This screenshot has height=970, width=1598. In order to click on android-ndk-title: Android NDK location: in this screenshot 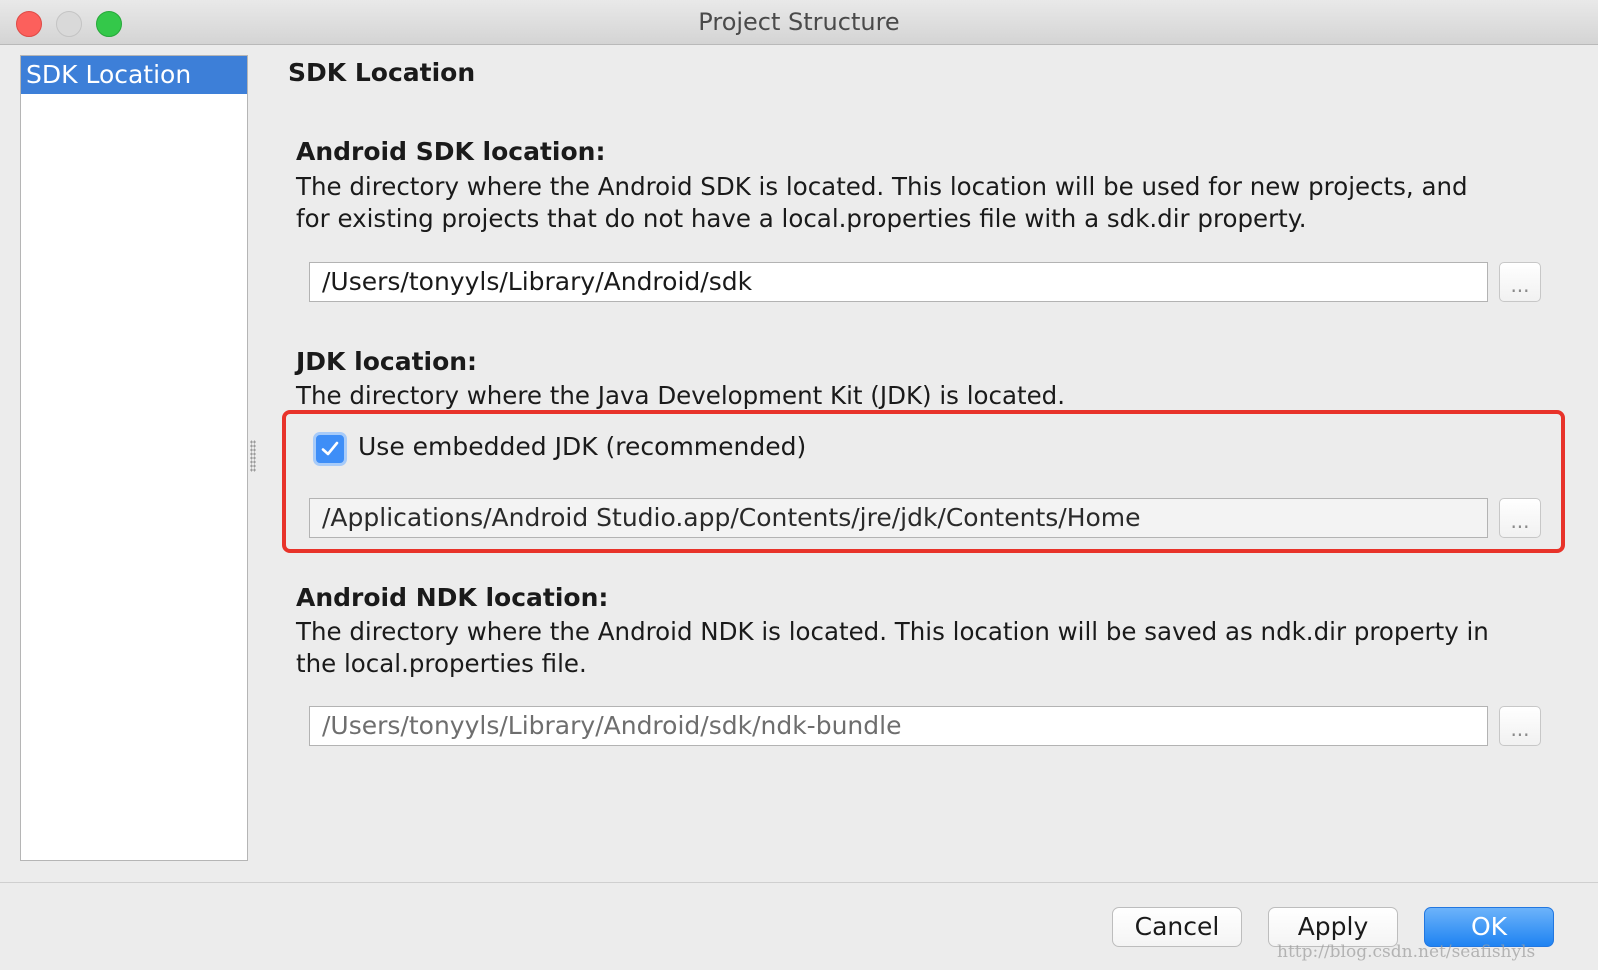, I will do `click(452, 597)`.